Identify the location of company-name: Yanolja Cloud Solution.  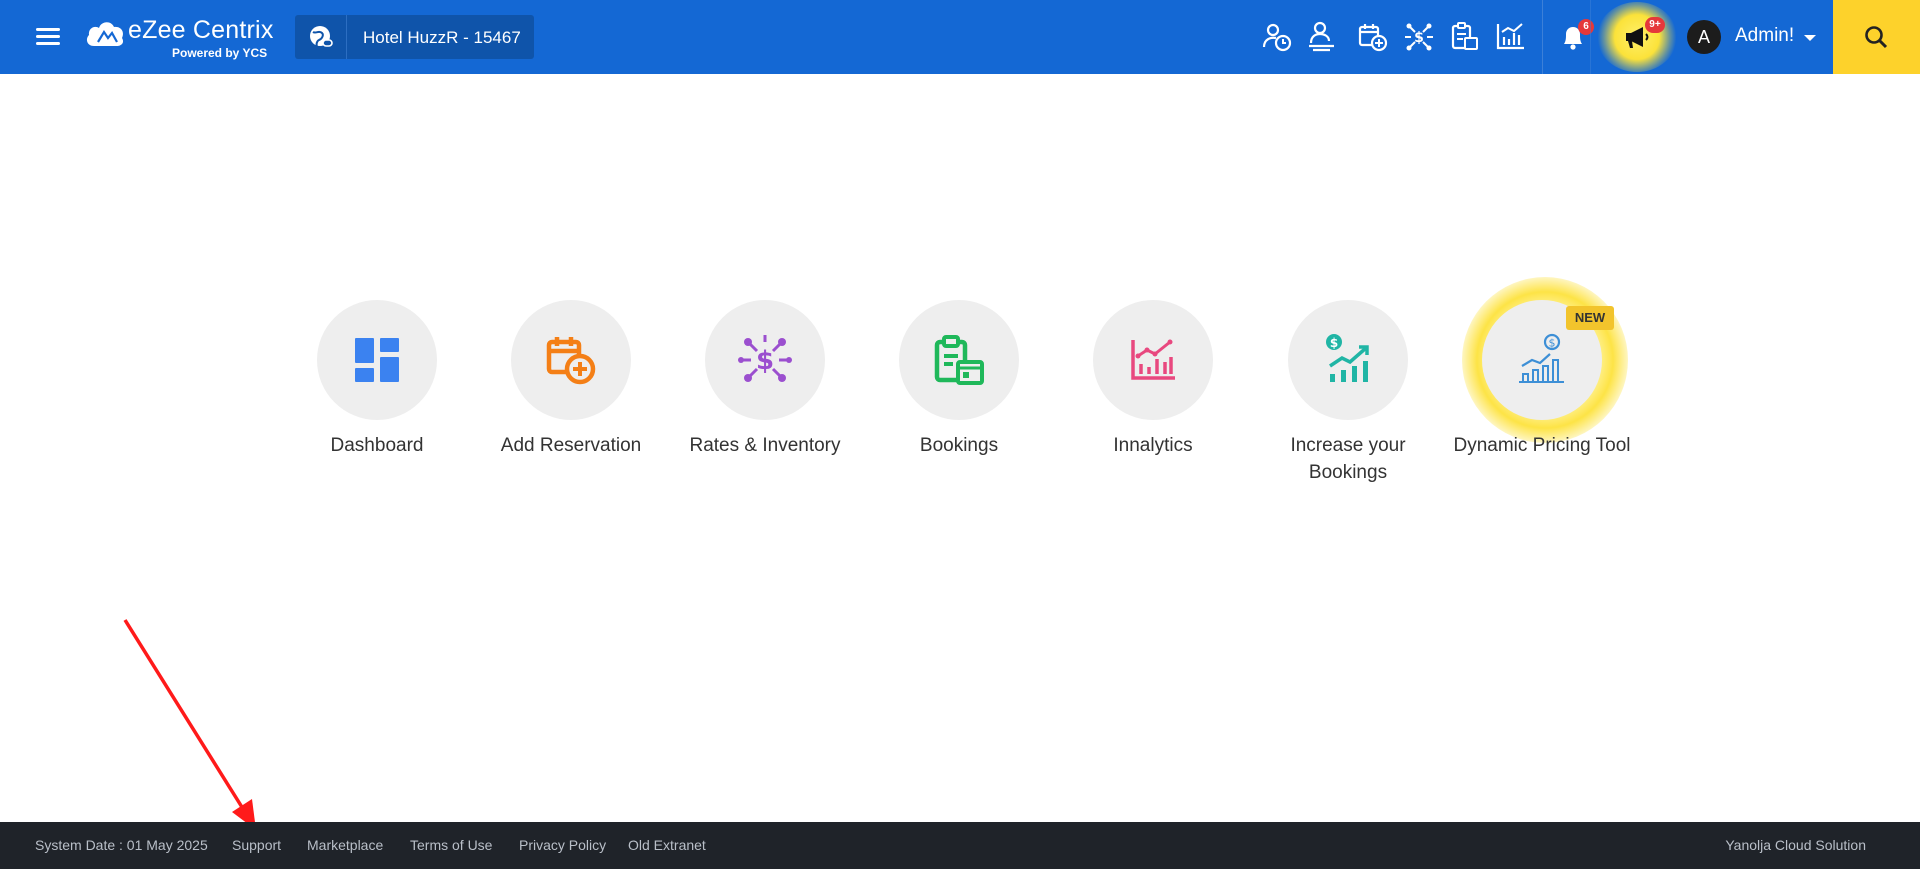
(1795, 845).